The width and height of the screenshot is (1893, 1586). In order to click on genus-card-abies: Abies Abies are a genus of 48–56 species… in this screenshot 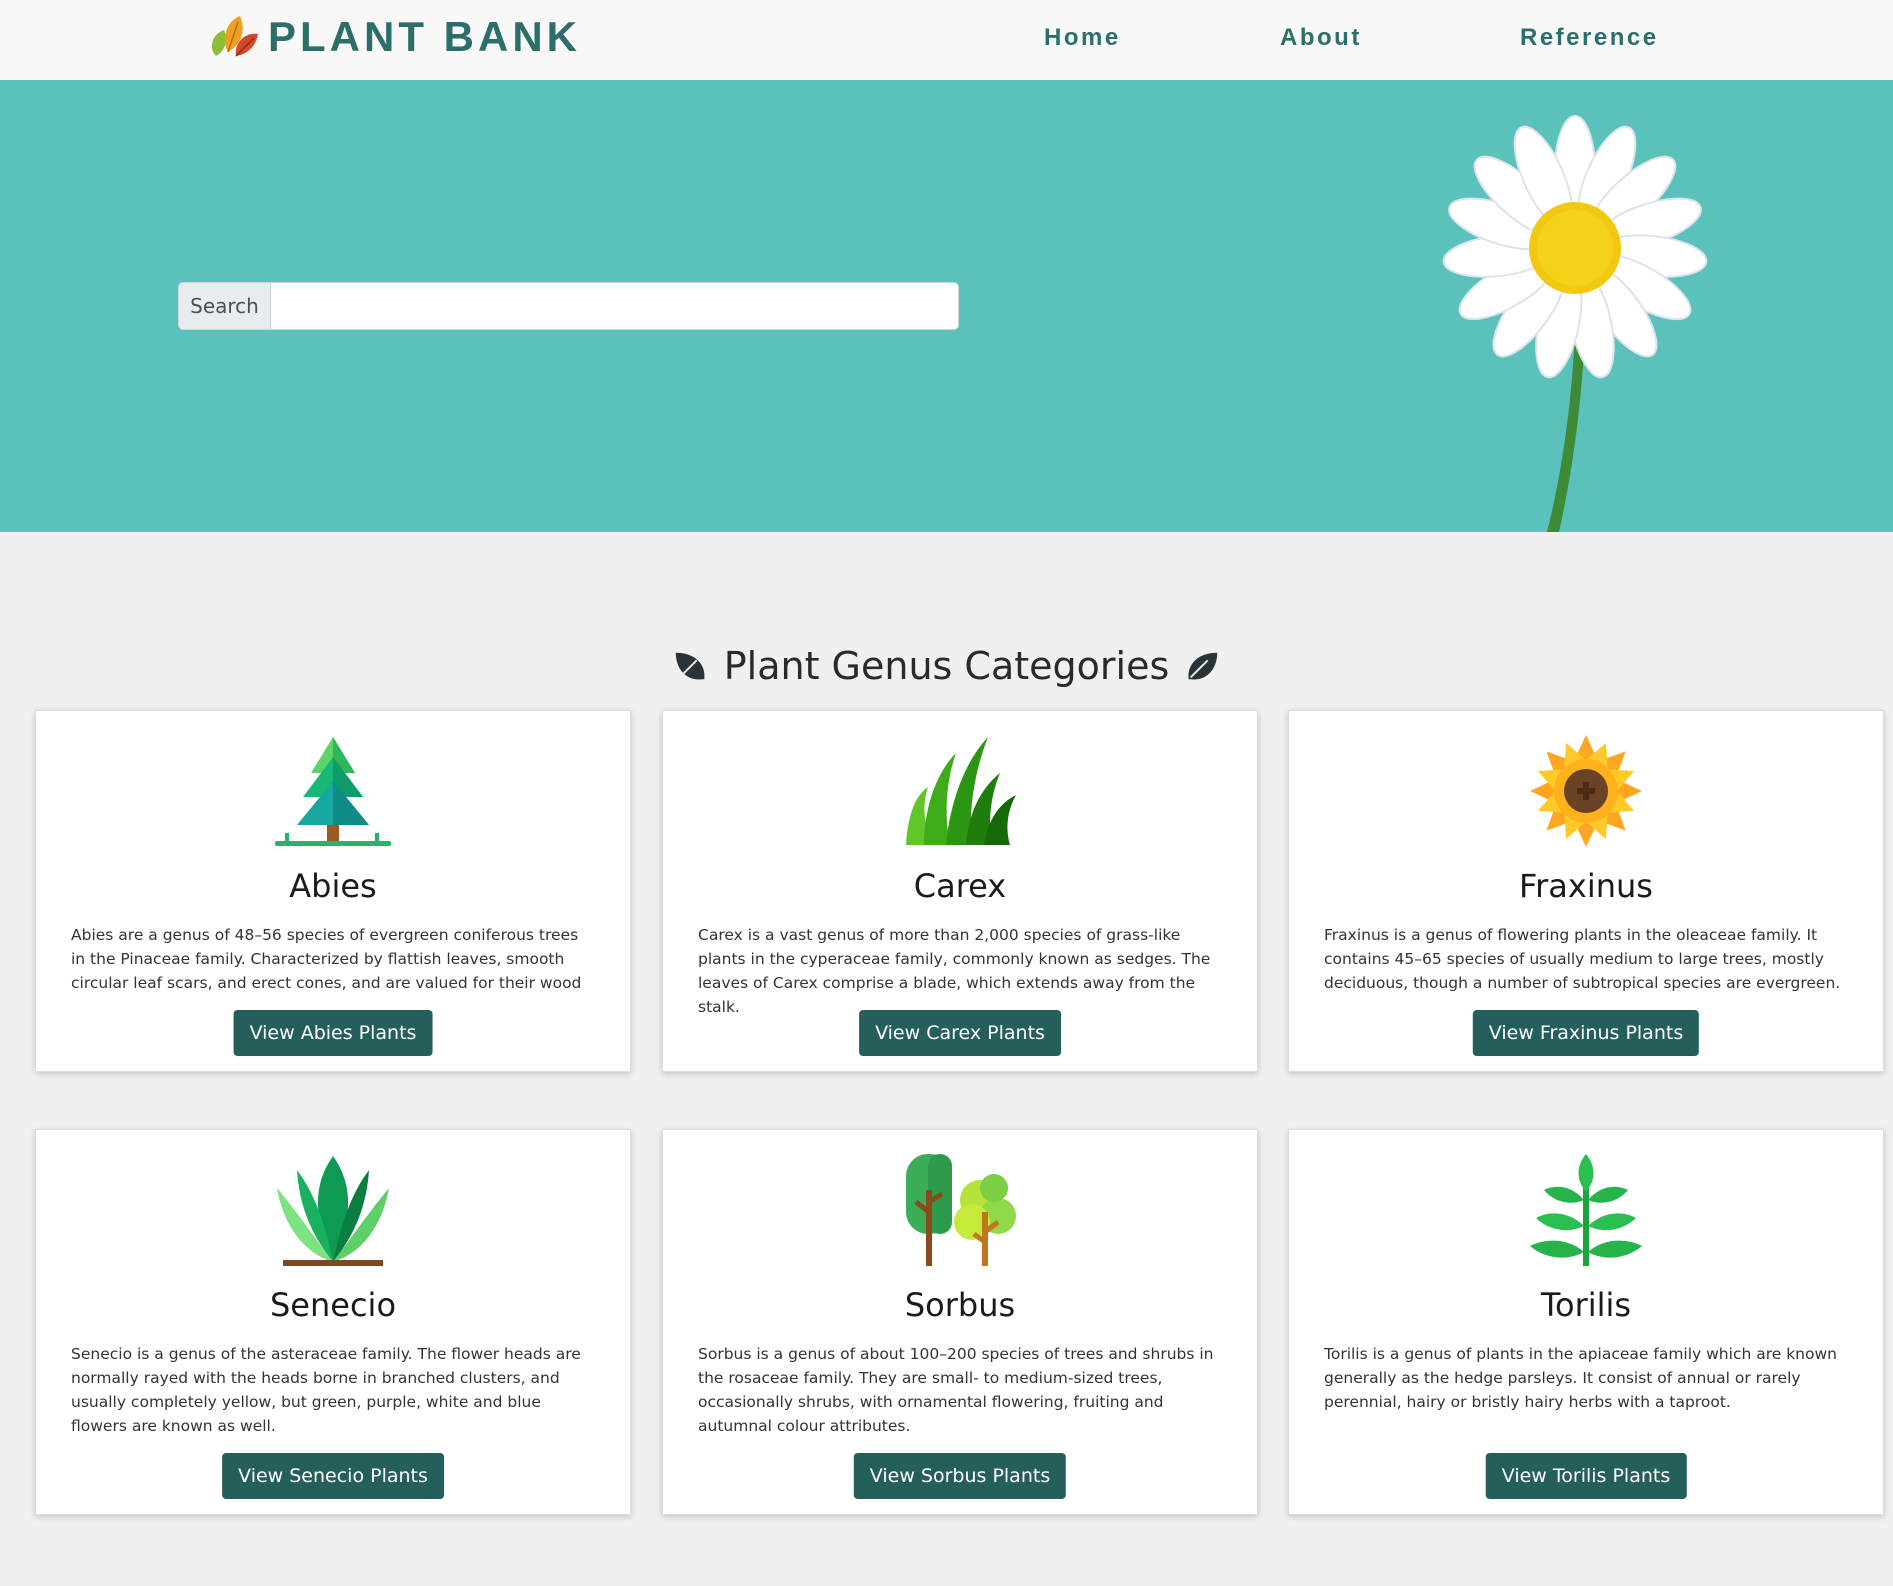, I will do `click(333, 891)`.